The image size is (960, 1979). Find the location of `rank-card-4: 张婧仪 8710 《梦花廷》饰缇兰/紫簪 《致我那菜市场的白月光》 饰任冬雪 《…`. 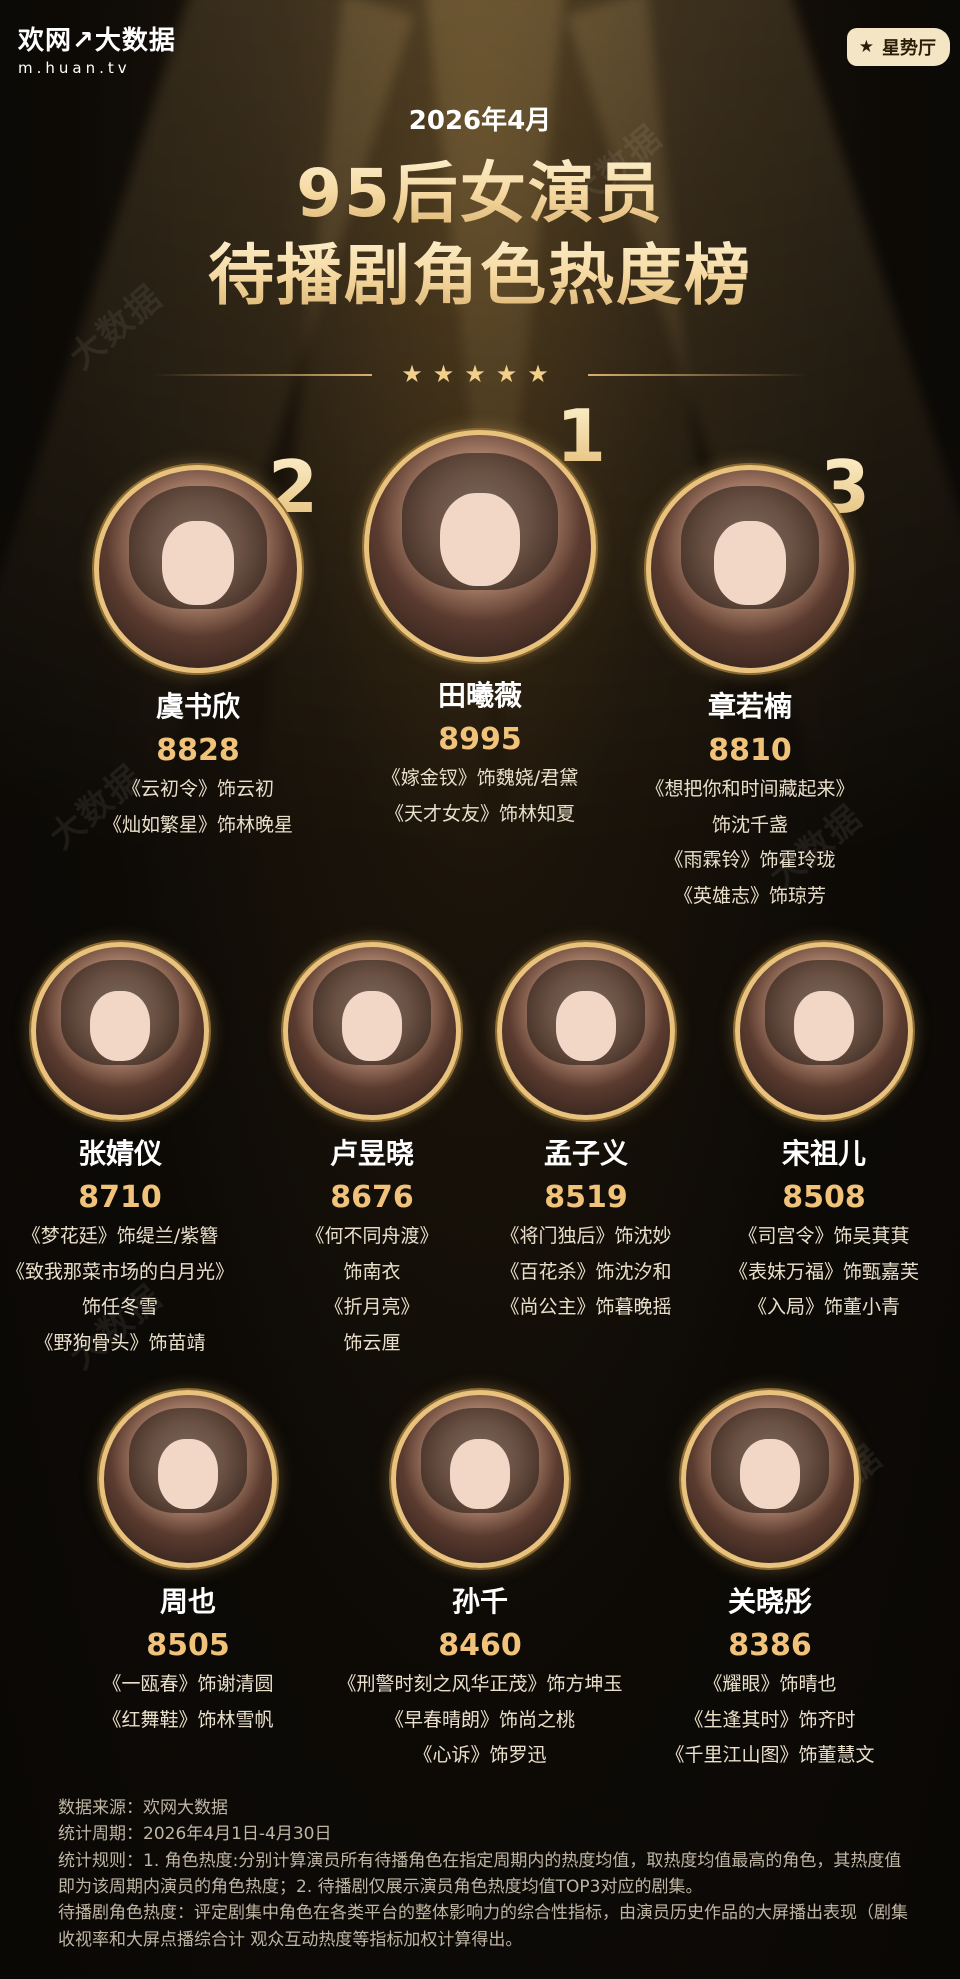

rank-card-4: 张婧仪 8710 《梦花廷》饰缇兰/紫簪 《致我那菜市场的白月光》 饰任冬雪 《… is located at coordinates (120, 1149).